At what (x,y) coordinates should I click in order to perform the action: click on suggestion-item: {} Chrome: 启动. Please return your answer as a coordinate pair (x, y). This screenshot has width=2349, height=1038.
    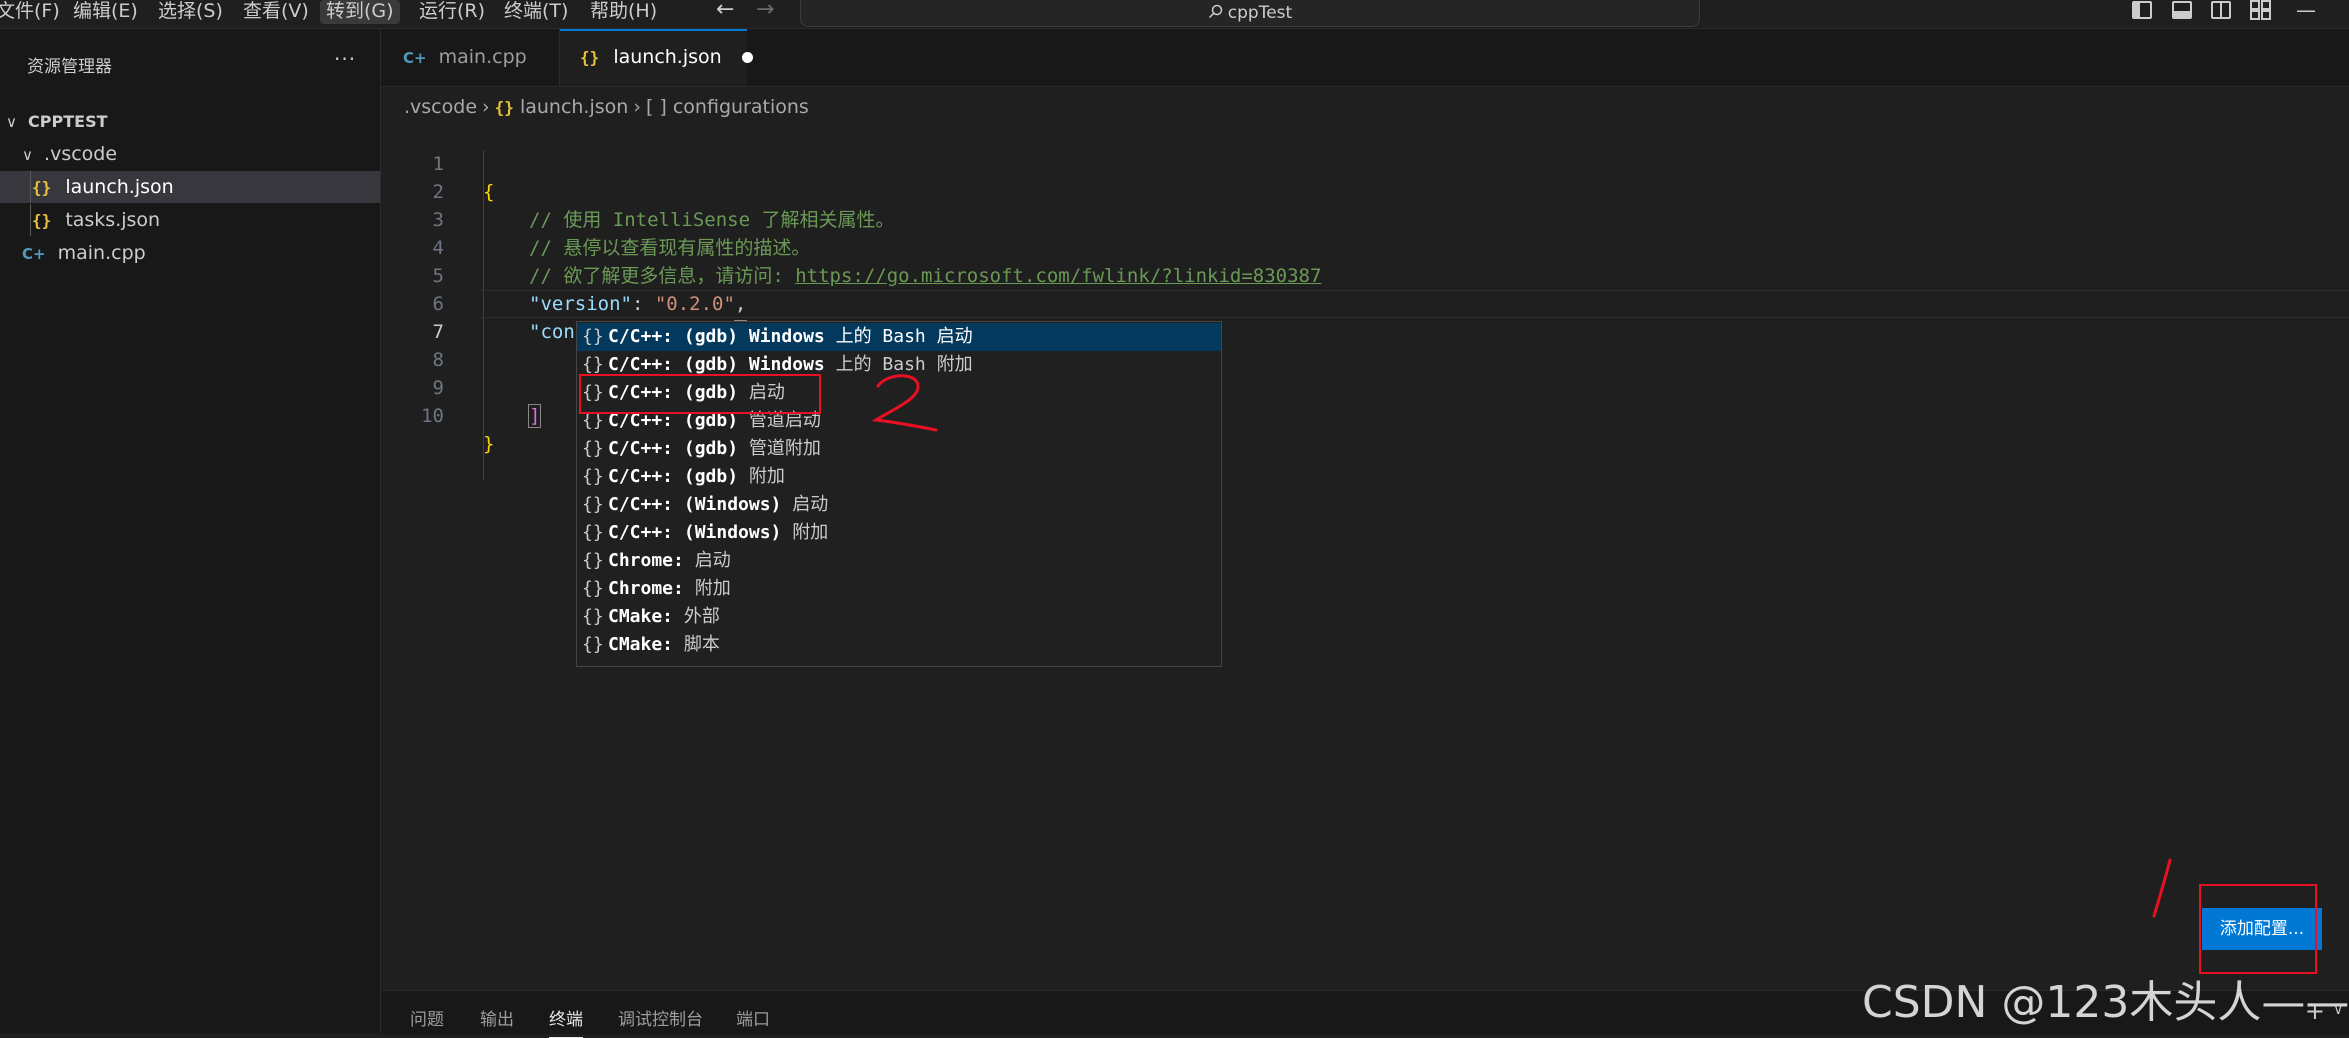
    Looking at the image, I should click on (899, 561).